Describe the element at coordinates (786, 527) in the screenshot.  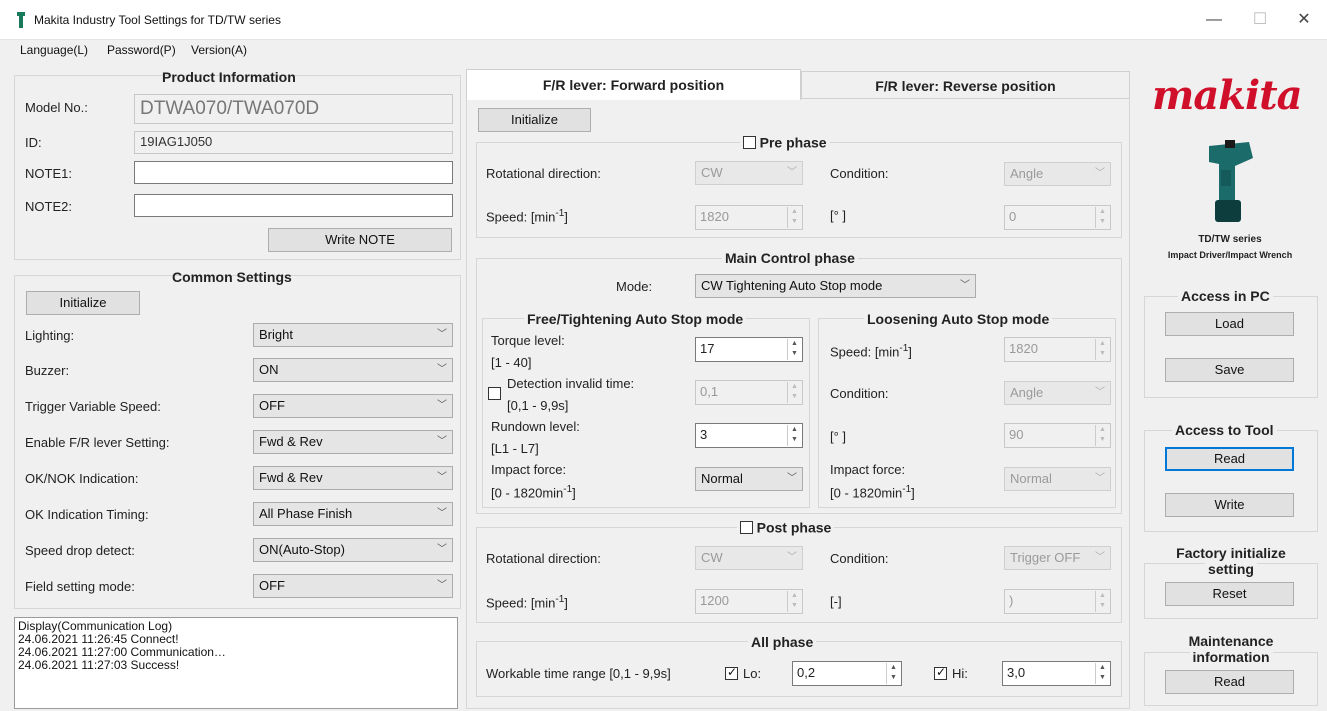
I see `post-phase-header: Post phase` at that location.